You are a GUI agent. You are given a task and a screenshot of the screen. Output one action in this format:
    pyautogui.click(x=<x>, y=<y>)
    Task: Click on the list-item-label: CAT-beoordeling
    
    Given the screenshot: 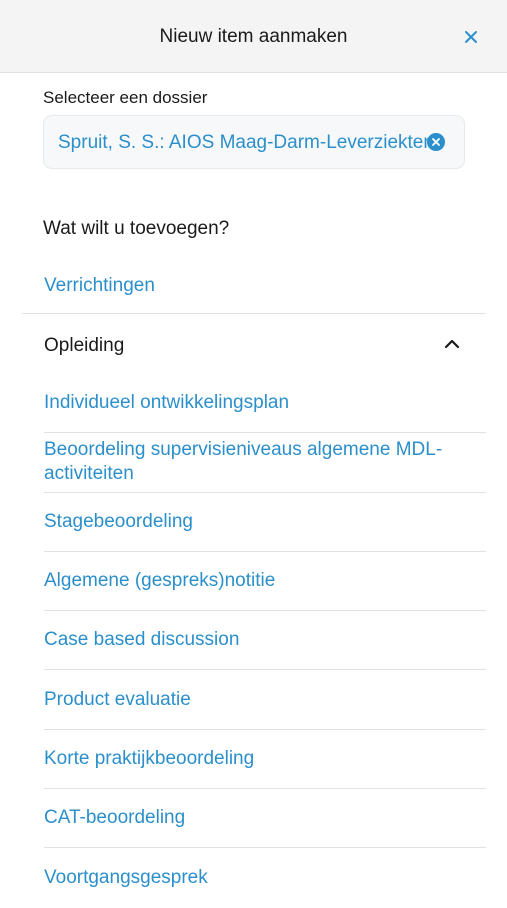 What is the action you would take?
    pyautogui.click(x=114, y=818)
    